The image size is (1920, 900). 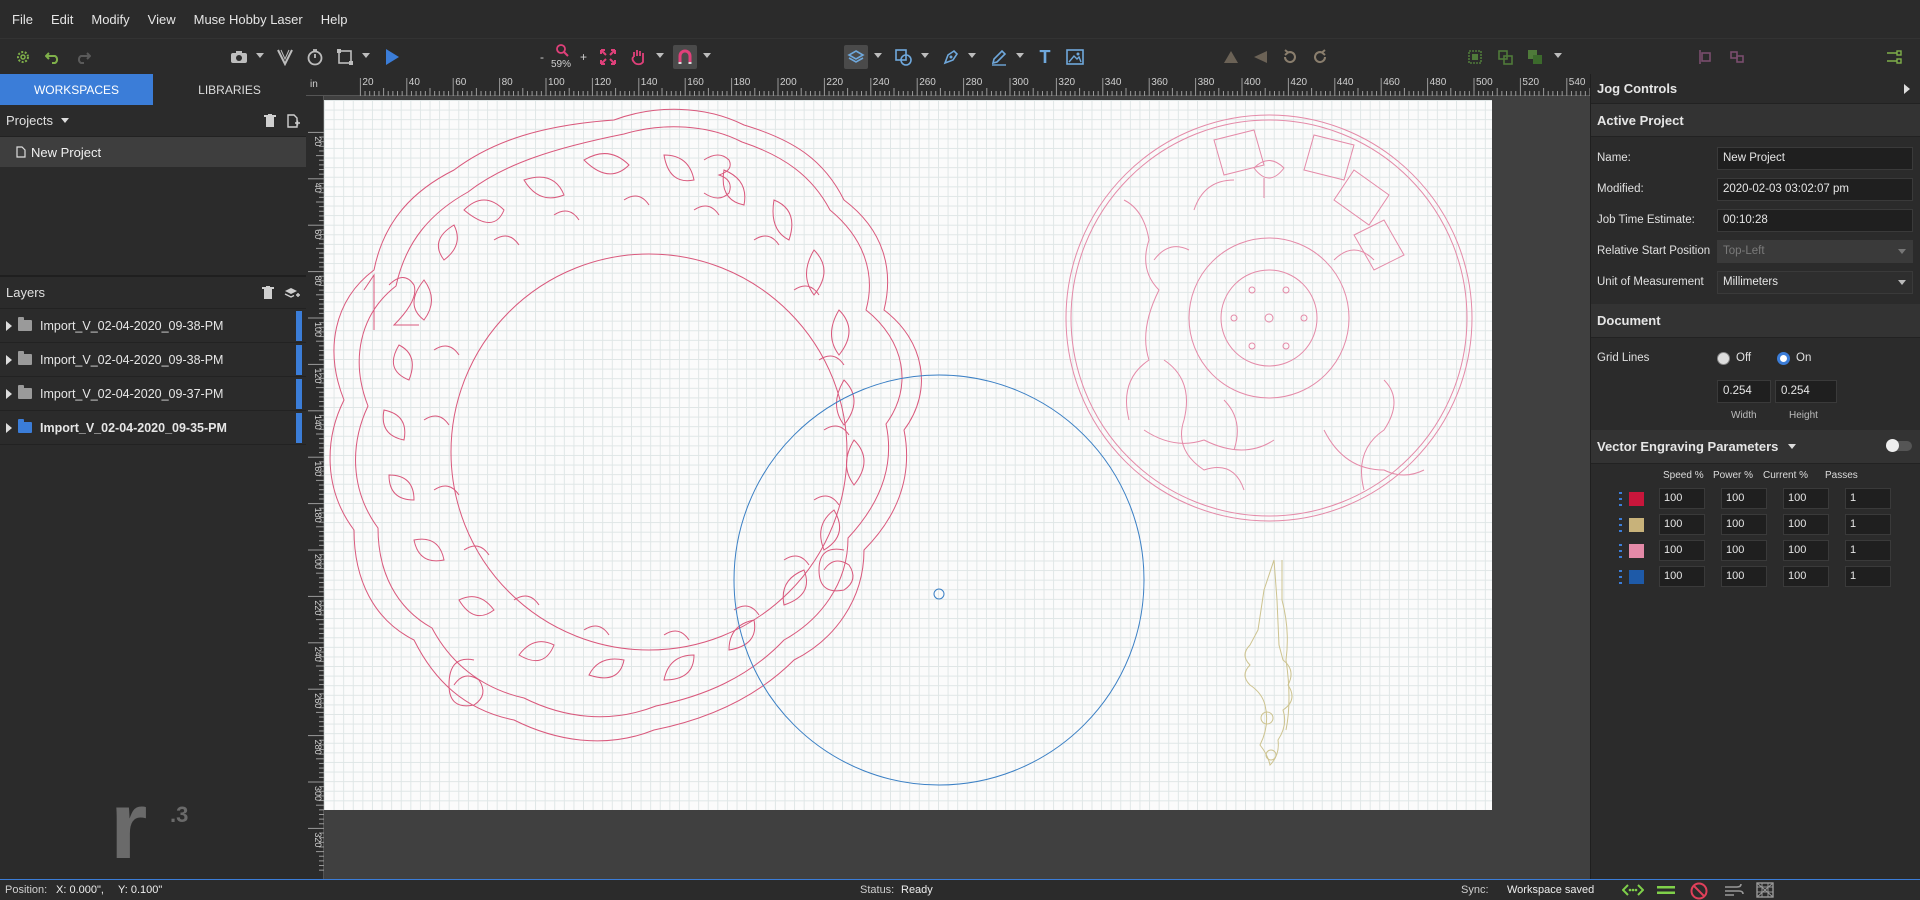 What do you see at coordinates (292, 293) in the screenshot?
I see `add-layer-icon` at bounding box center [292, 293].